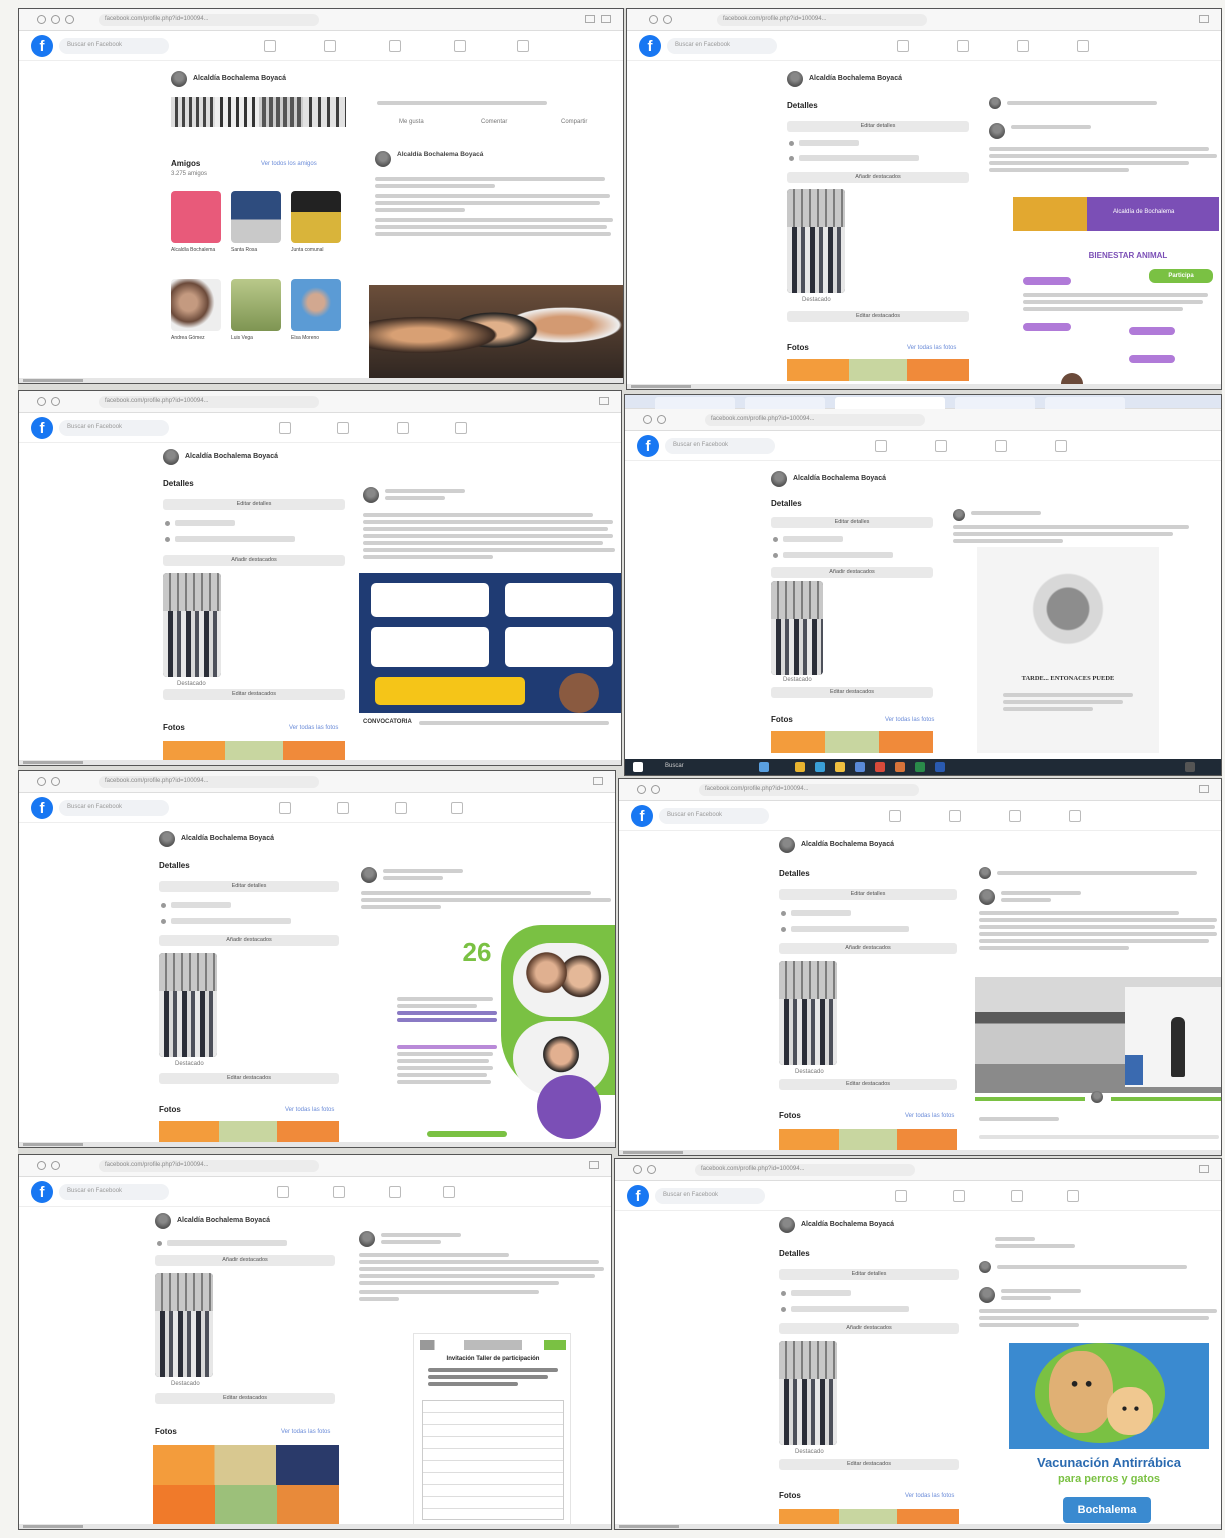 This screenshot has height=1538, width=1225. I want to click on like-button: Me gusta, so click(411, 122).